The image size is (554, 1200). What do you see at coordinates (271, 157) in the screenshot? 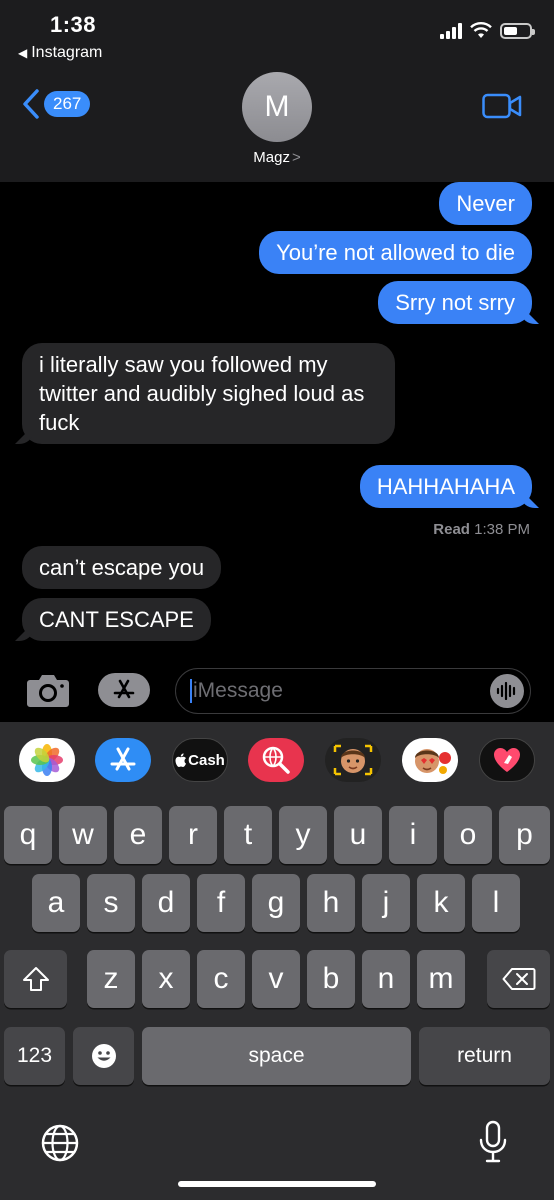
I see `contact-name: Magz` at bounding box center [271, 157].